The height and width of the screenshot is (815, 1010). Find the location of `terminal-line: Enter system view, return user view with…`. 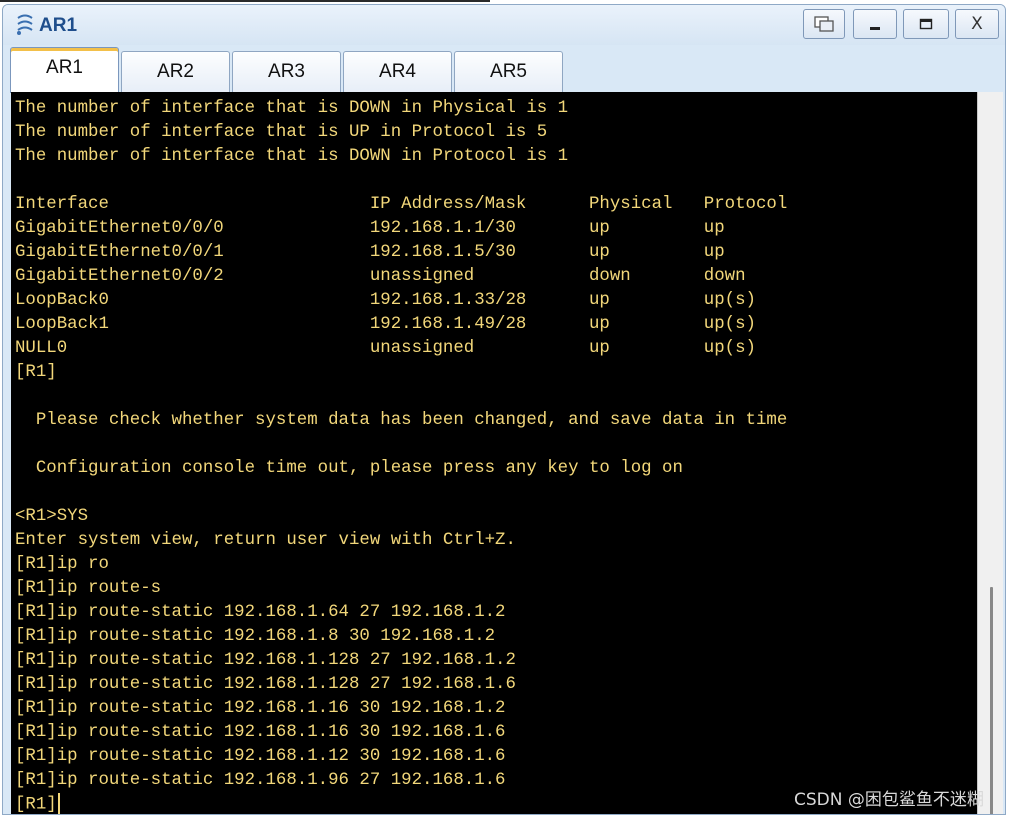

terminal-line: Enter system view, return user view with… is located at coordinates (265, 540).